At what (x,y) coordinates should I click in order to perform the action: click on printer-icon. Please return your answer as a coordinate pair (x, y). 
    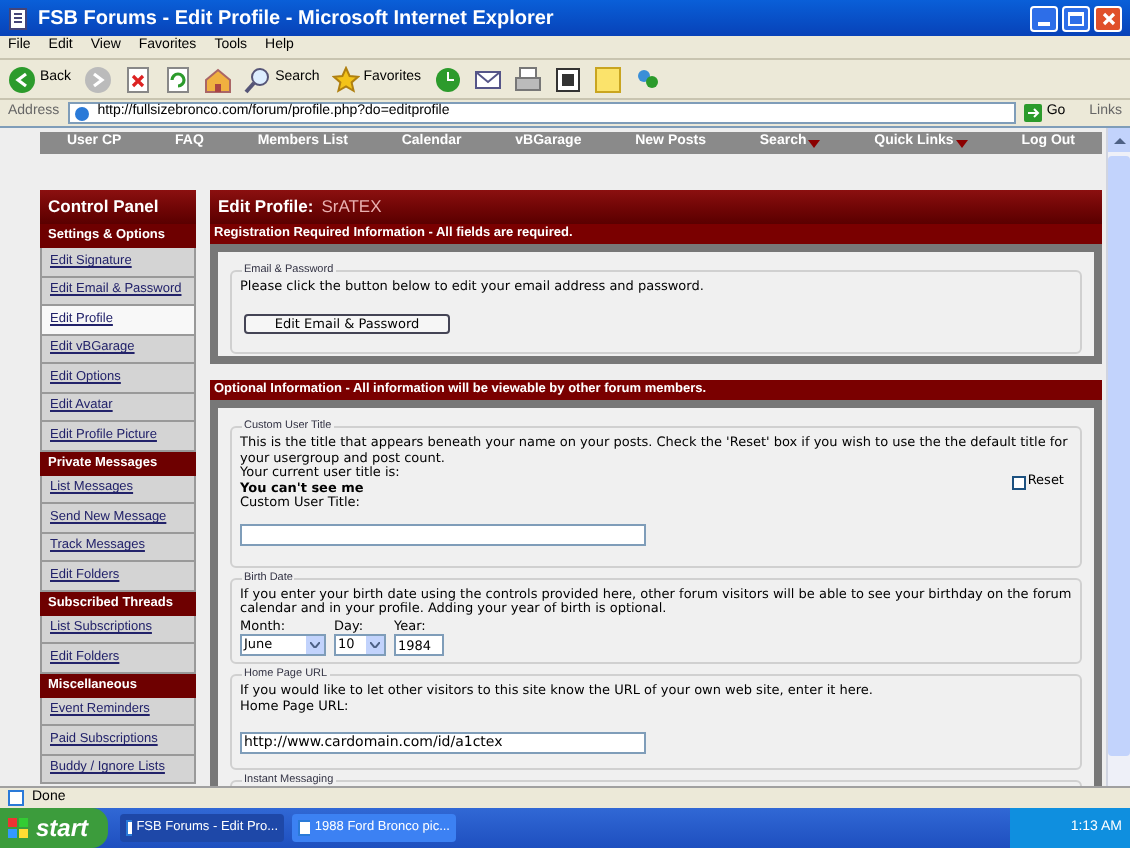
    Looking at the image, I should click on (527, 79).